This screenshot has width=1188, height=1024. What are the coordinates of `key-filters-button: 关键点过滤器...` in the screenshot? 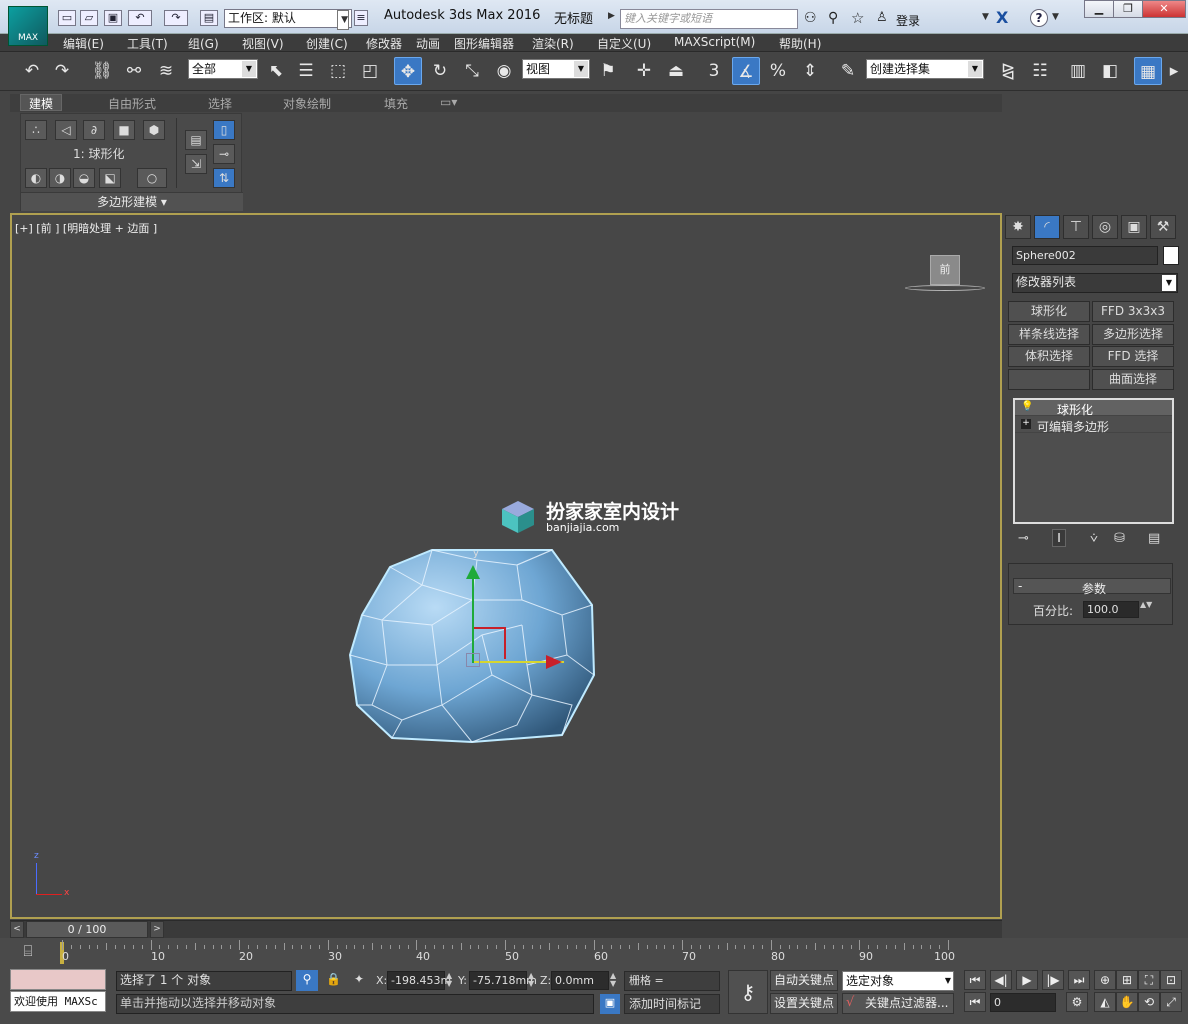 It's located at (898, 1003).